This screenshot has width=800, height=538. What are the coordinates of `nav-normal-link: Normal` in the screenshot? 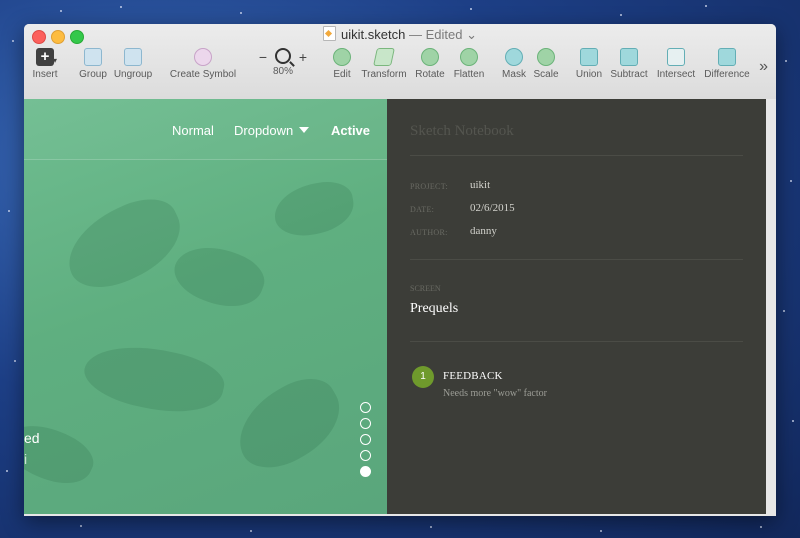 It's located at (193, 130).